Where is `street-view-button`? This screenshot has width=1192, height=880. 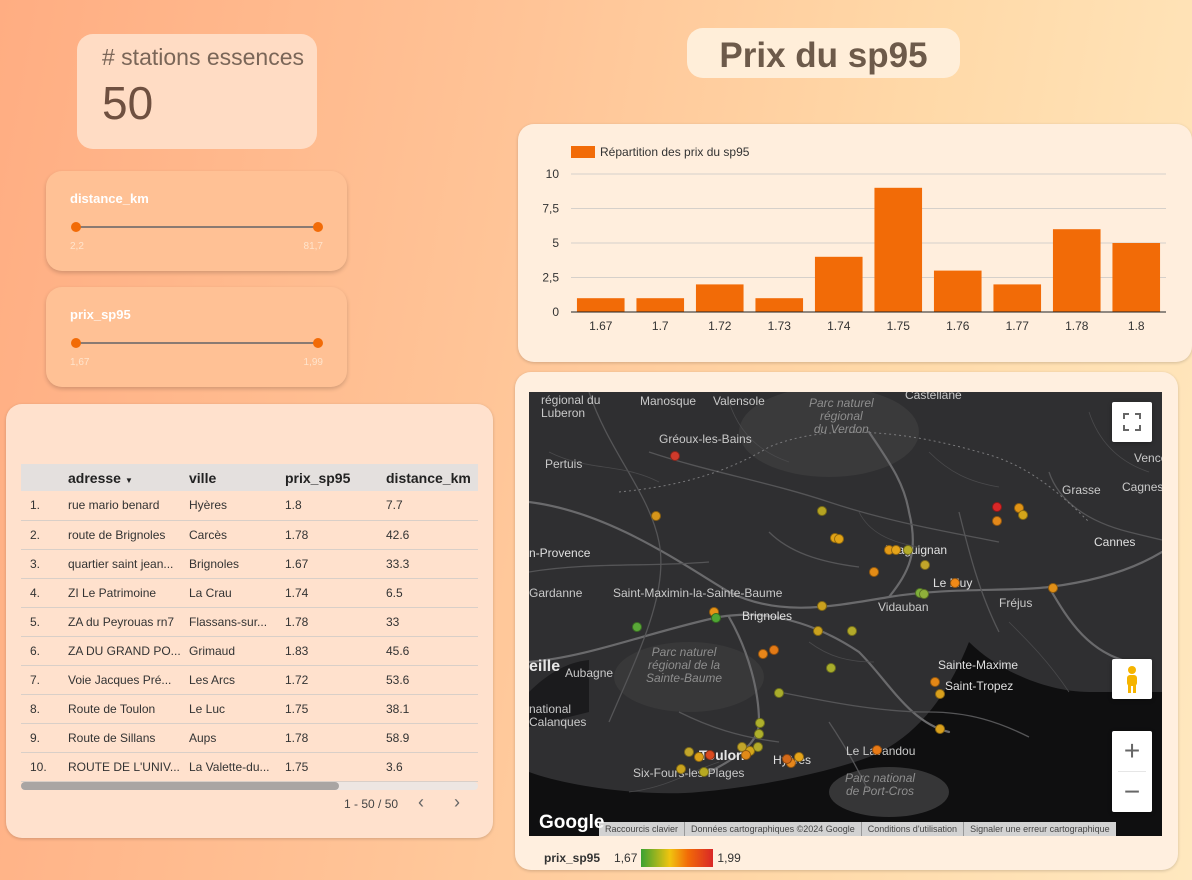 street-view-button is located at coordinates (1132, 679).